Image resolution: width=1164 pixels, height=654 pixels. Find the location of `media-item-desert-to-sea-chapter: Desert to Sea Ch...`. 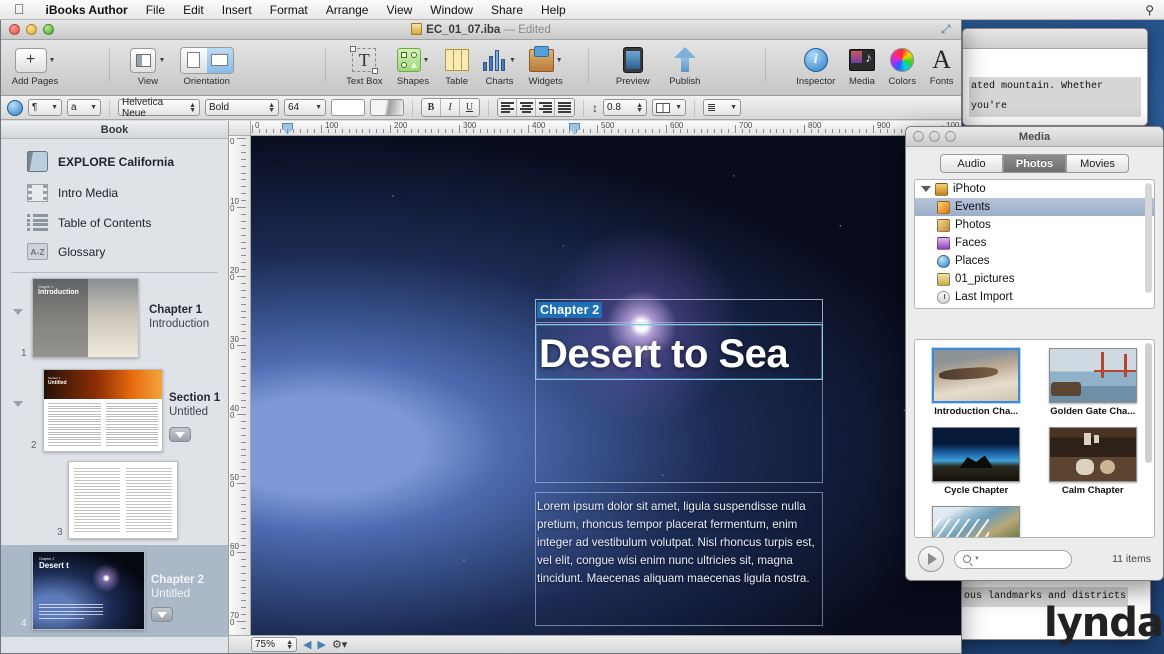

media-item-desert-to-sea-chapter: Desert to Sea Ch... is located at coordinates (976, 521).